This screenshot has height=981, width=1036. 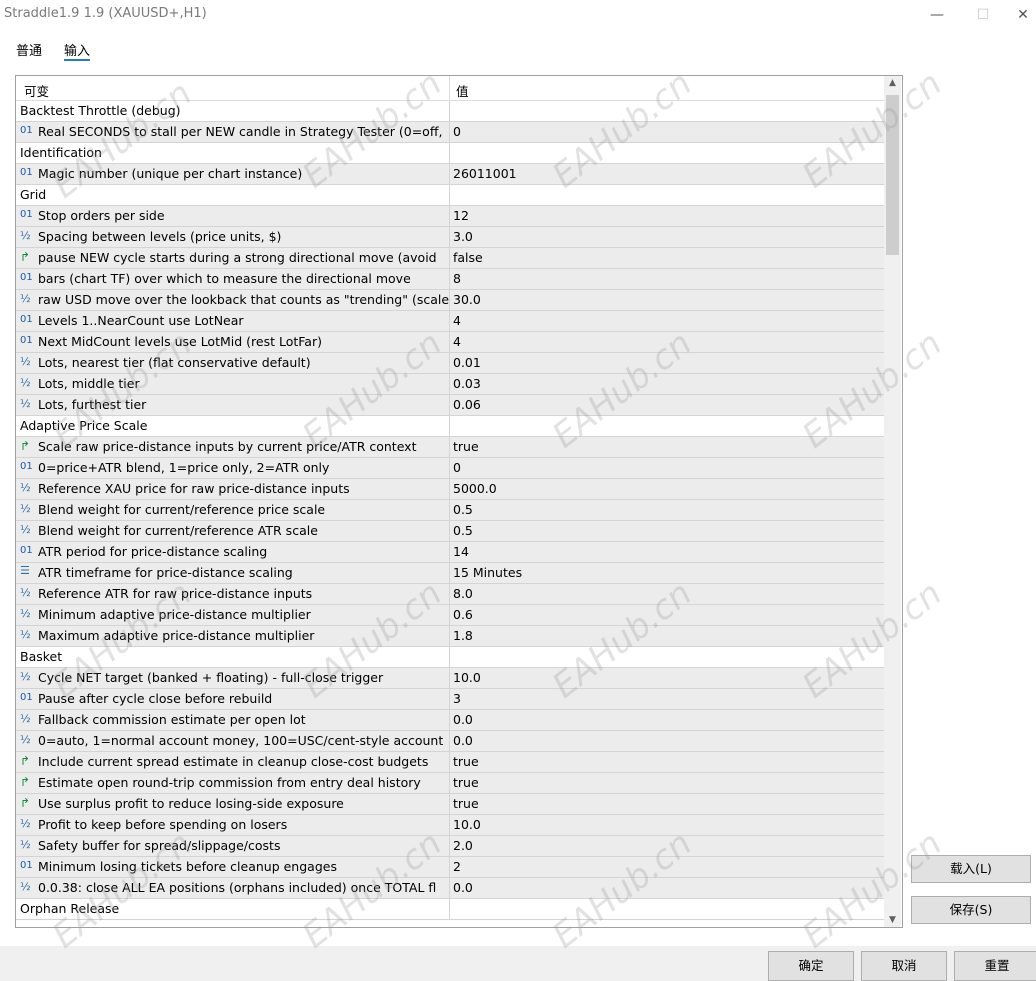 What do you see at coordinates (468, 257) in the screenshot?
I see `parameter-value: false` at bounding box center [468, 257].